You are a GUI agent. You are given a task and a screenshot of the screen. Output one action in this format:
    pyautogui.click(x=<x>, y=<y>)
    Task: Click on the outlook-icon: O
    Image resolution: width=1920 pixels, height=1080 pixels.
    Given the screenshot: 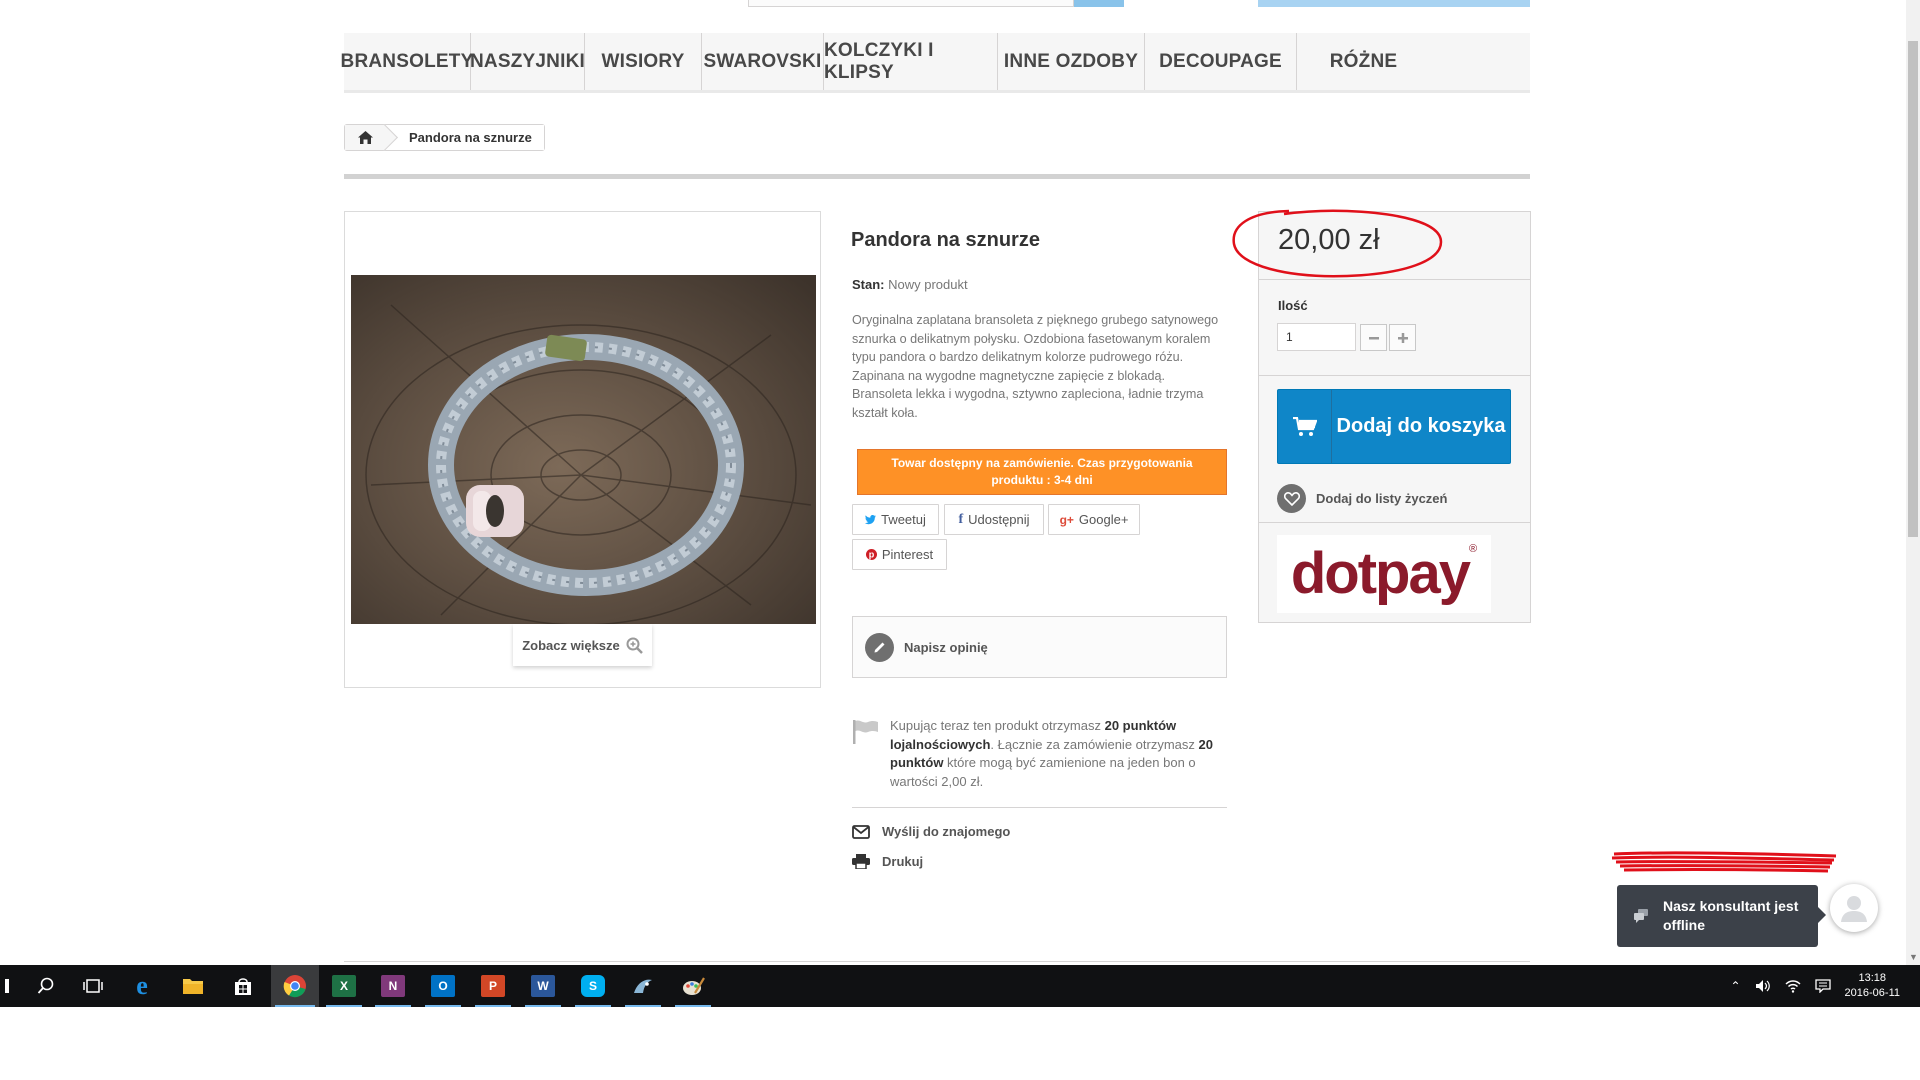 What is the action you would take?
    pyautogui.click(x=443, y=986)
    